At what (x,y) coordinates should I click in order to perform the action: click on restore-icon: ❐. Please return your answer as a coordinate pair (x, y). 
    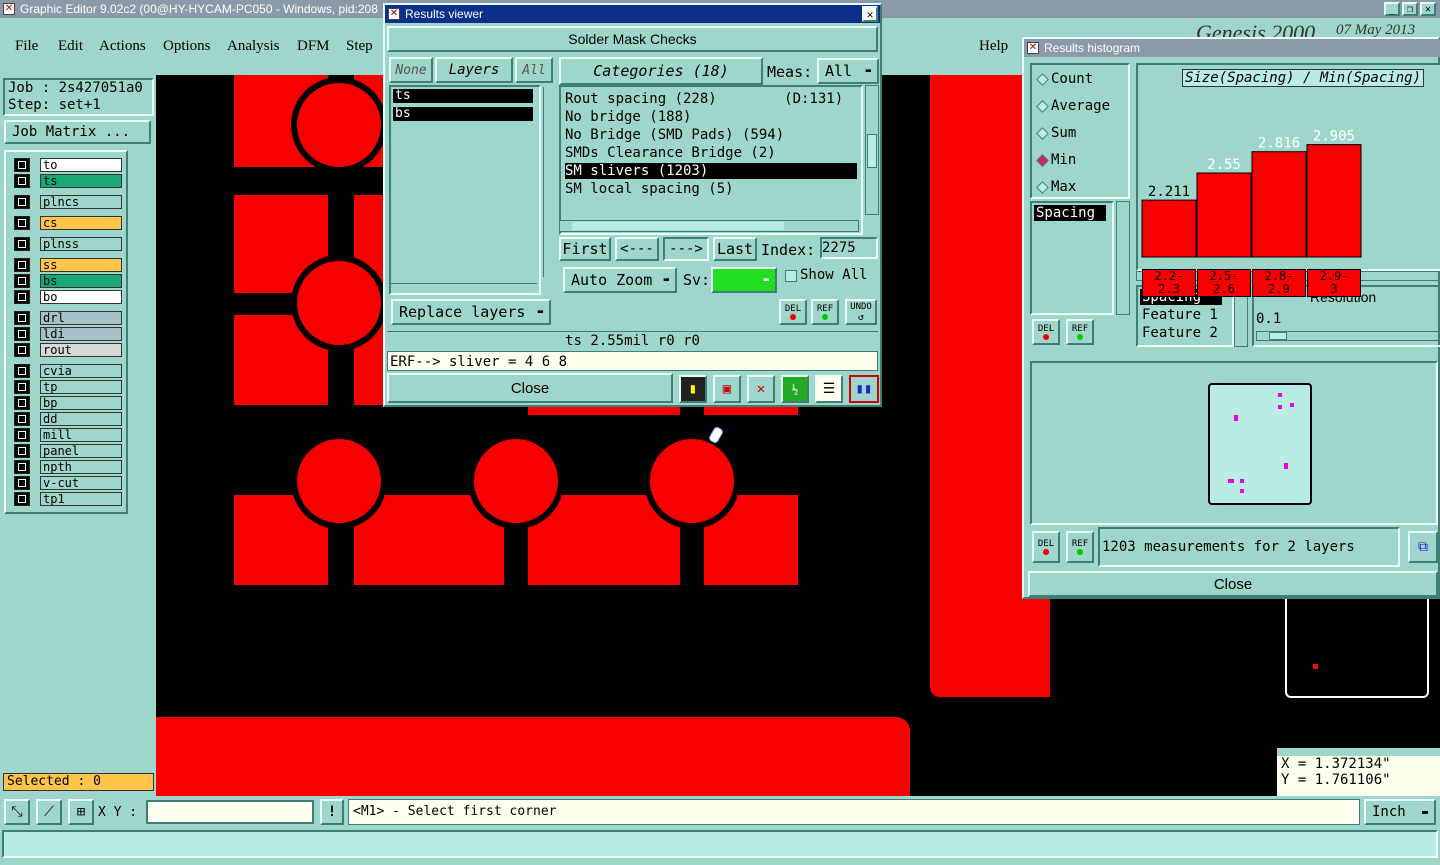
    Looking at the image, I should click on (1410, 9).